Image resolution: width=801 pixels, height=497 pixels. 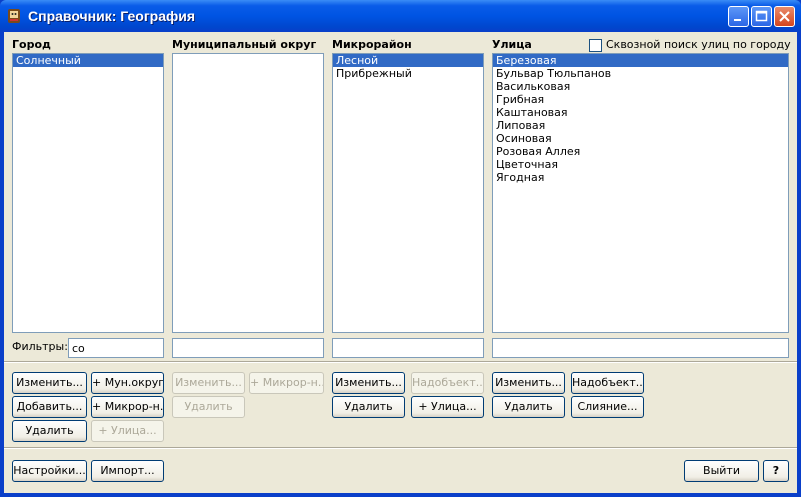 I want to click on city-delete-button: Удалить, so click(x=49, y=431).